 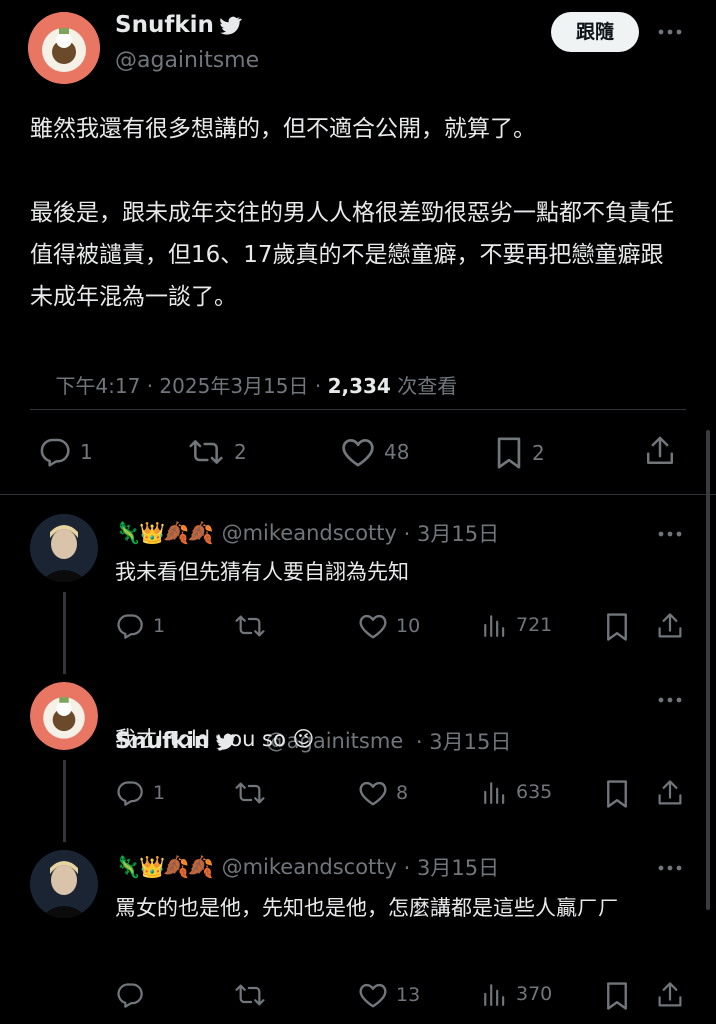 I want to click on like-button: 8, so click(x=383, y=793).